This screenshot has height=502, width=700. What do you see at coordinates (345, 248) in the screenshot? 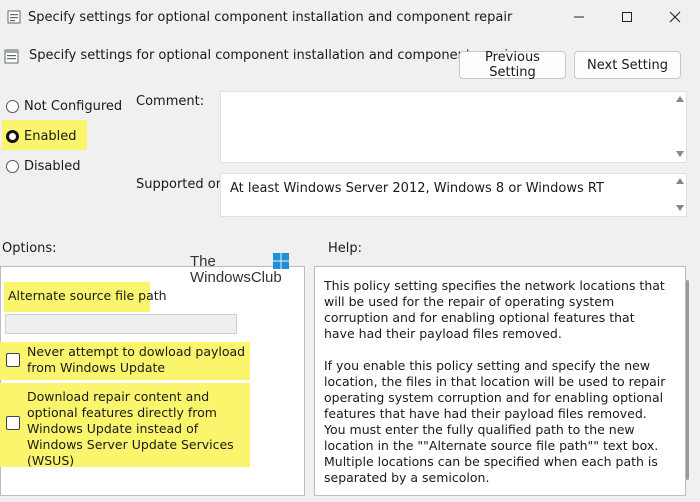
I see `help-label: Help:` at bounding box center [345, 248].